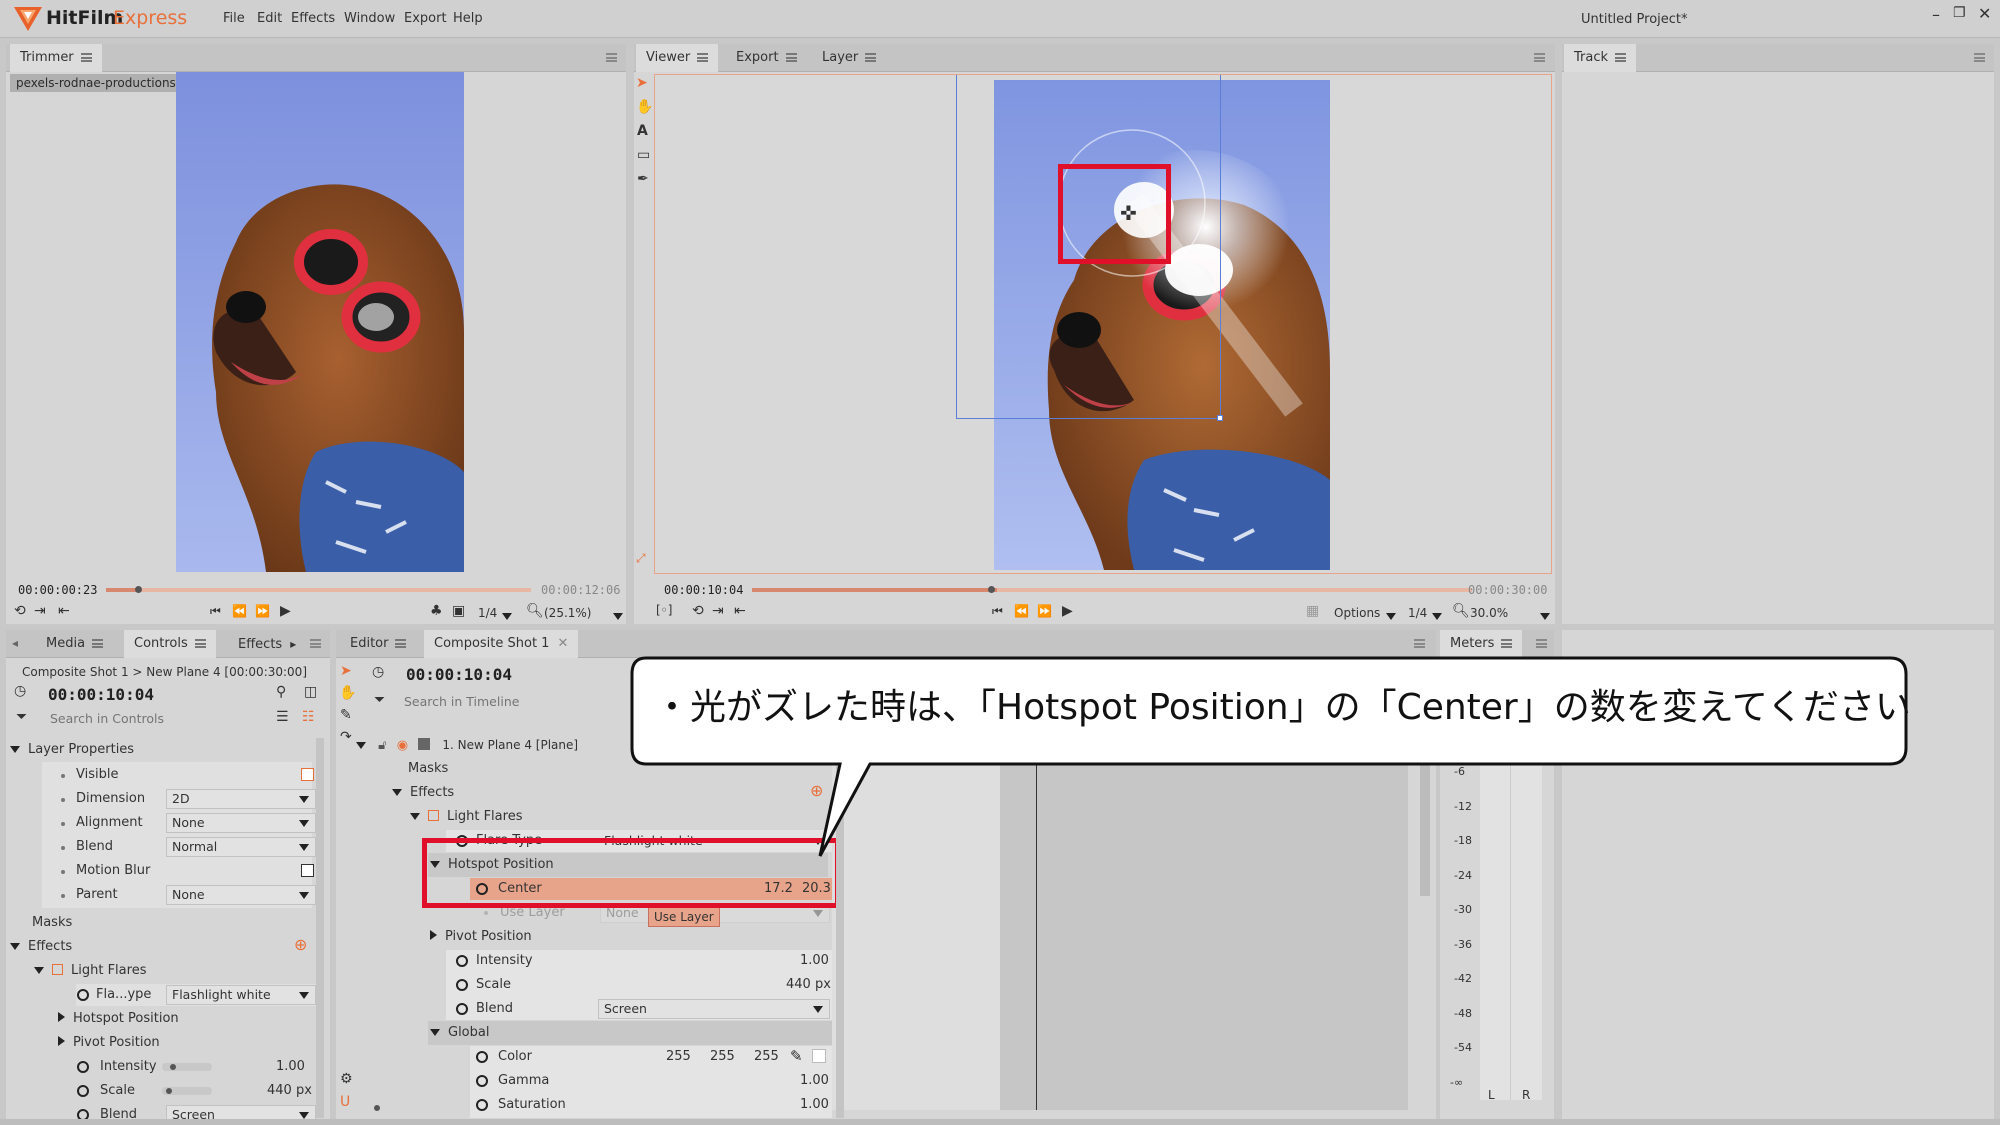 The height and width of the screenshot is (1125, 2000). What do you see at coordinates (814, 1081) in the screenshot?
I see `gamma-value: 1.00` at bounding box center [814, 1081].